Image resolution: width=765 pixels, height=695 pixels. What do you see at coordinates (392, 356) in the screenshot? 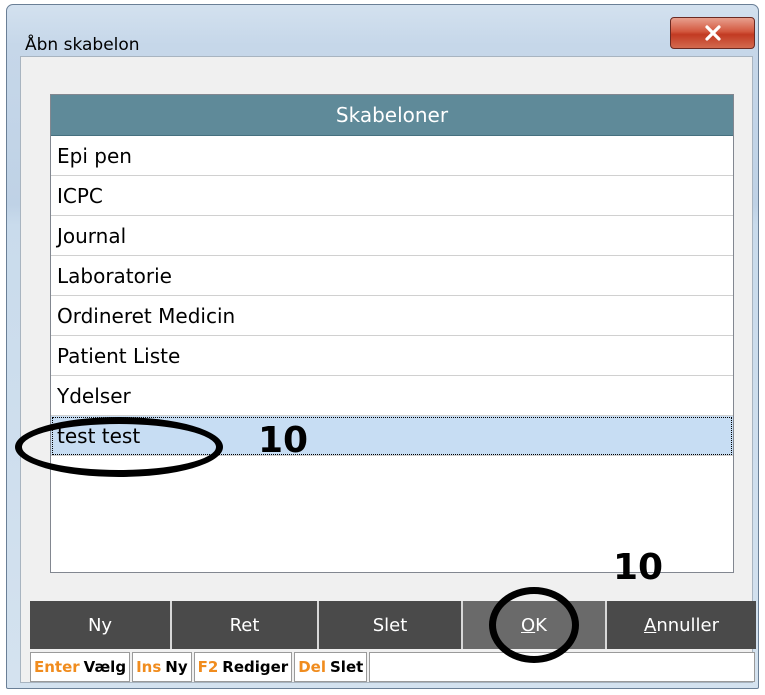
I see `list-item: Patient Liste` at bounding box center [392, 356].